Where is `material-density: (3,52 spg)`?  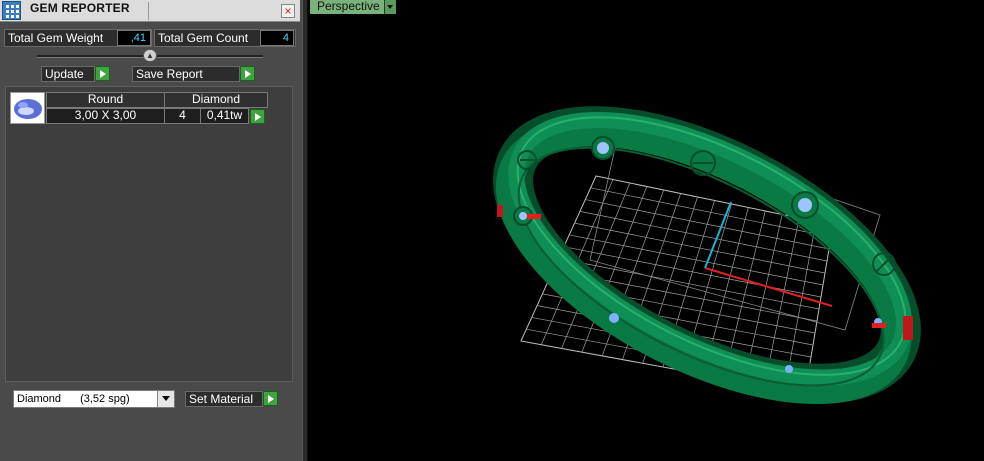
material-density: (3,52 spg) is located at coordinates (105, 399).